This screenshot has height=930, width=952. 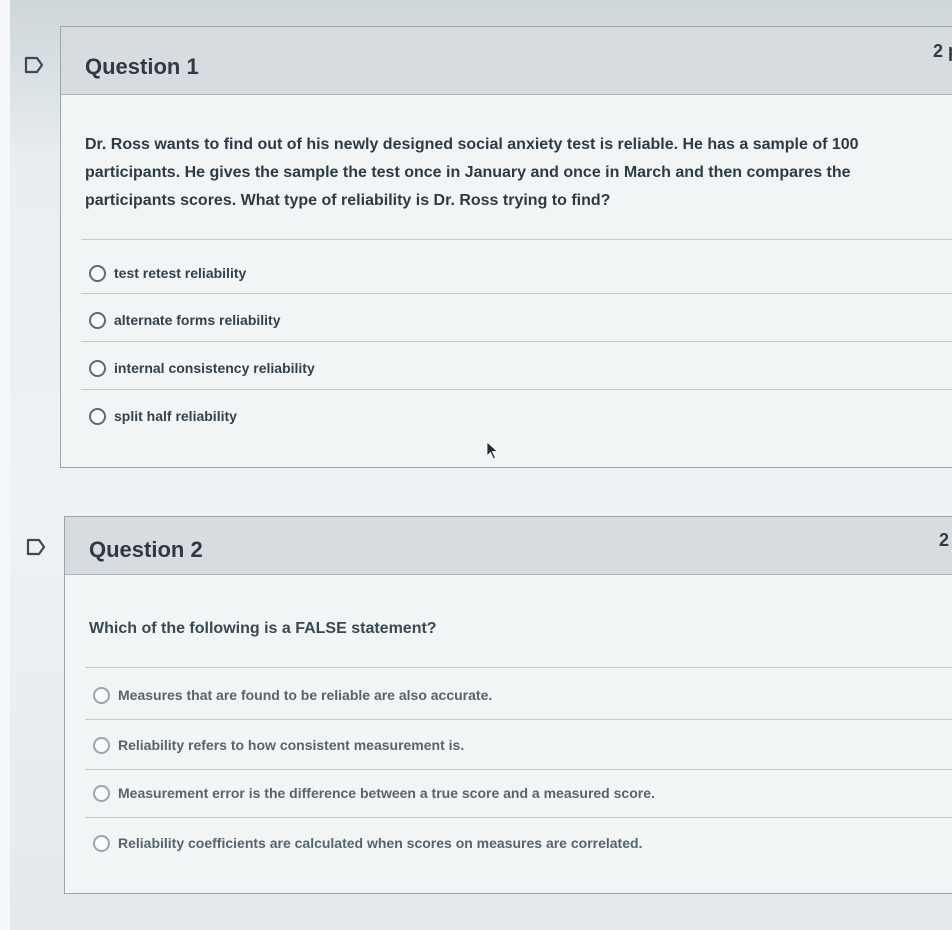 I want to click on answer-option: internal consistency reliability, so click(x=202, y=368).